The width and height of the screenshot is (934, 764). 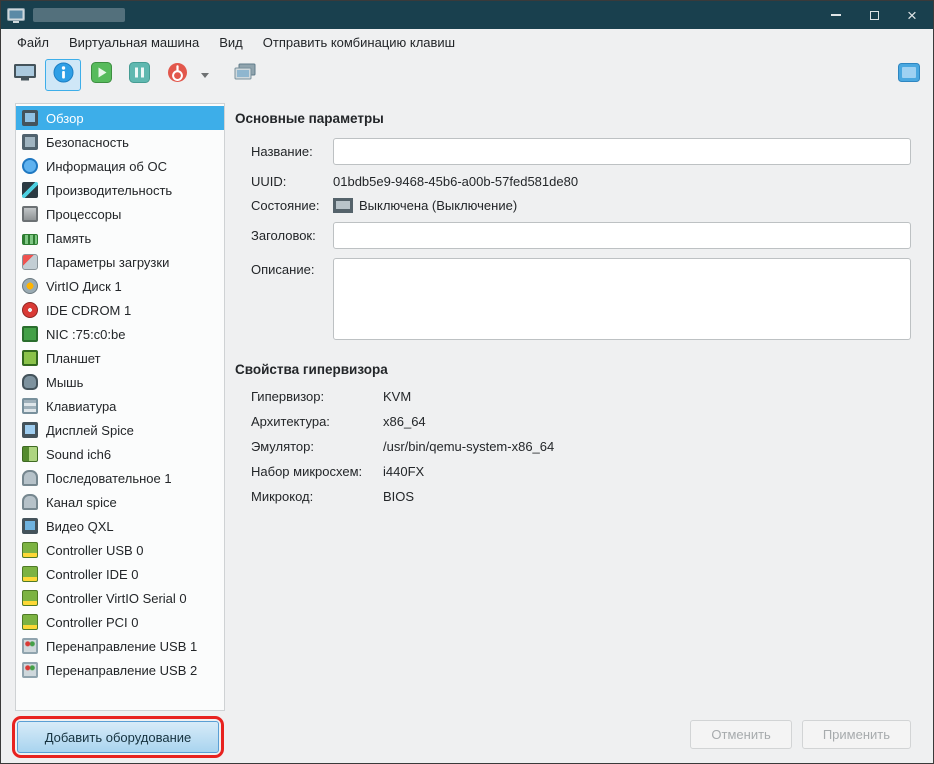 I want to click on sidebar-item-label: Controller USB 0, so click(x=95, y=550).